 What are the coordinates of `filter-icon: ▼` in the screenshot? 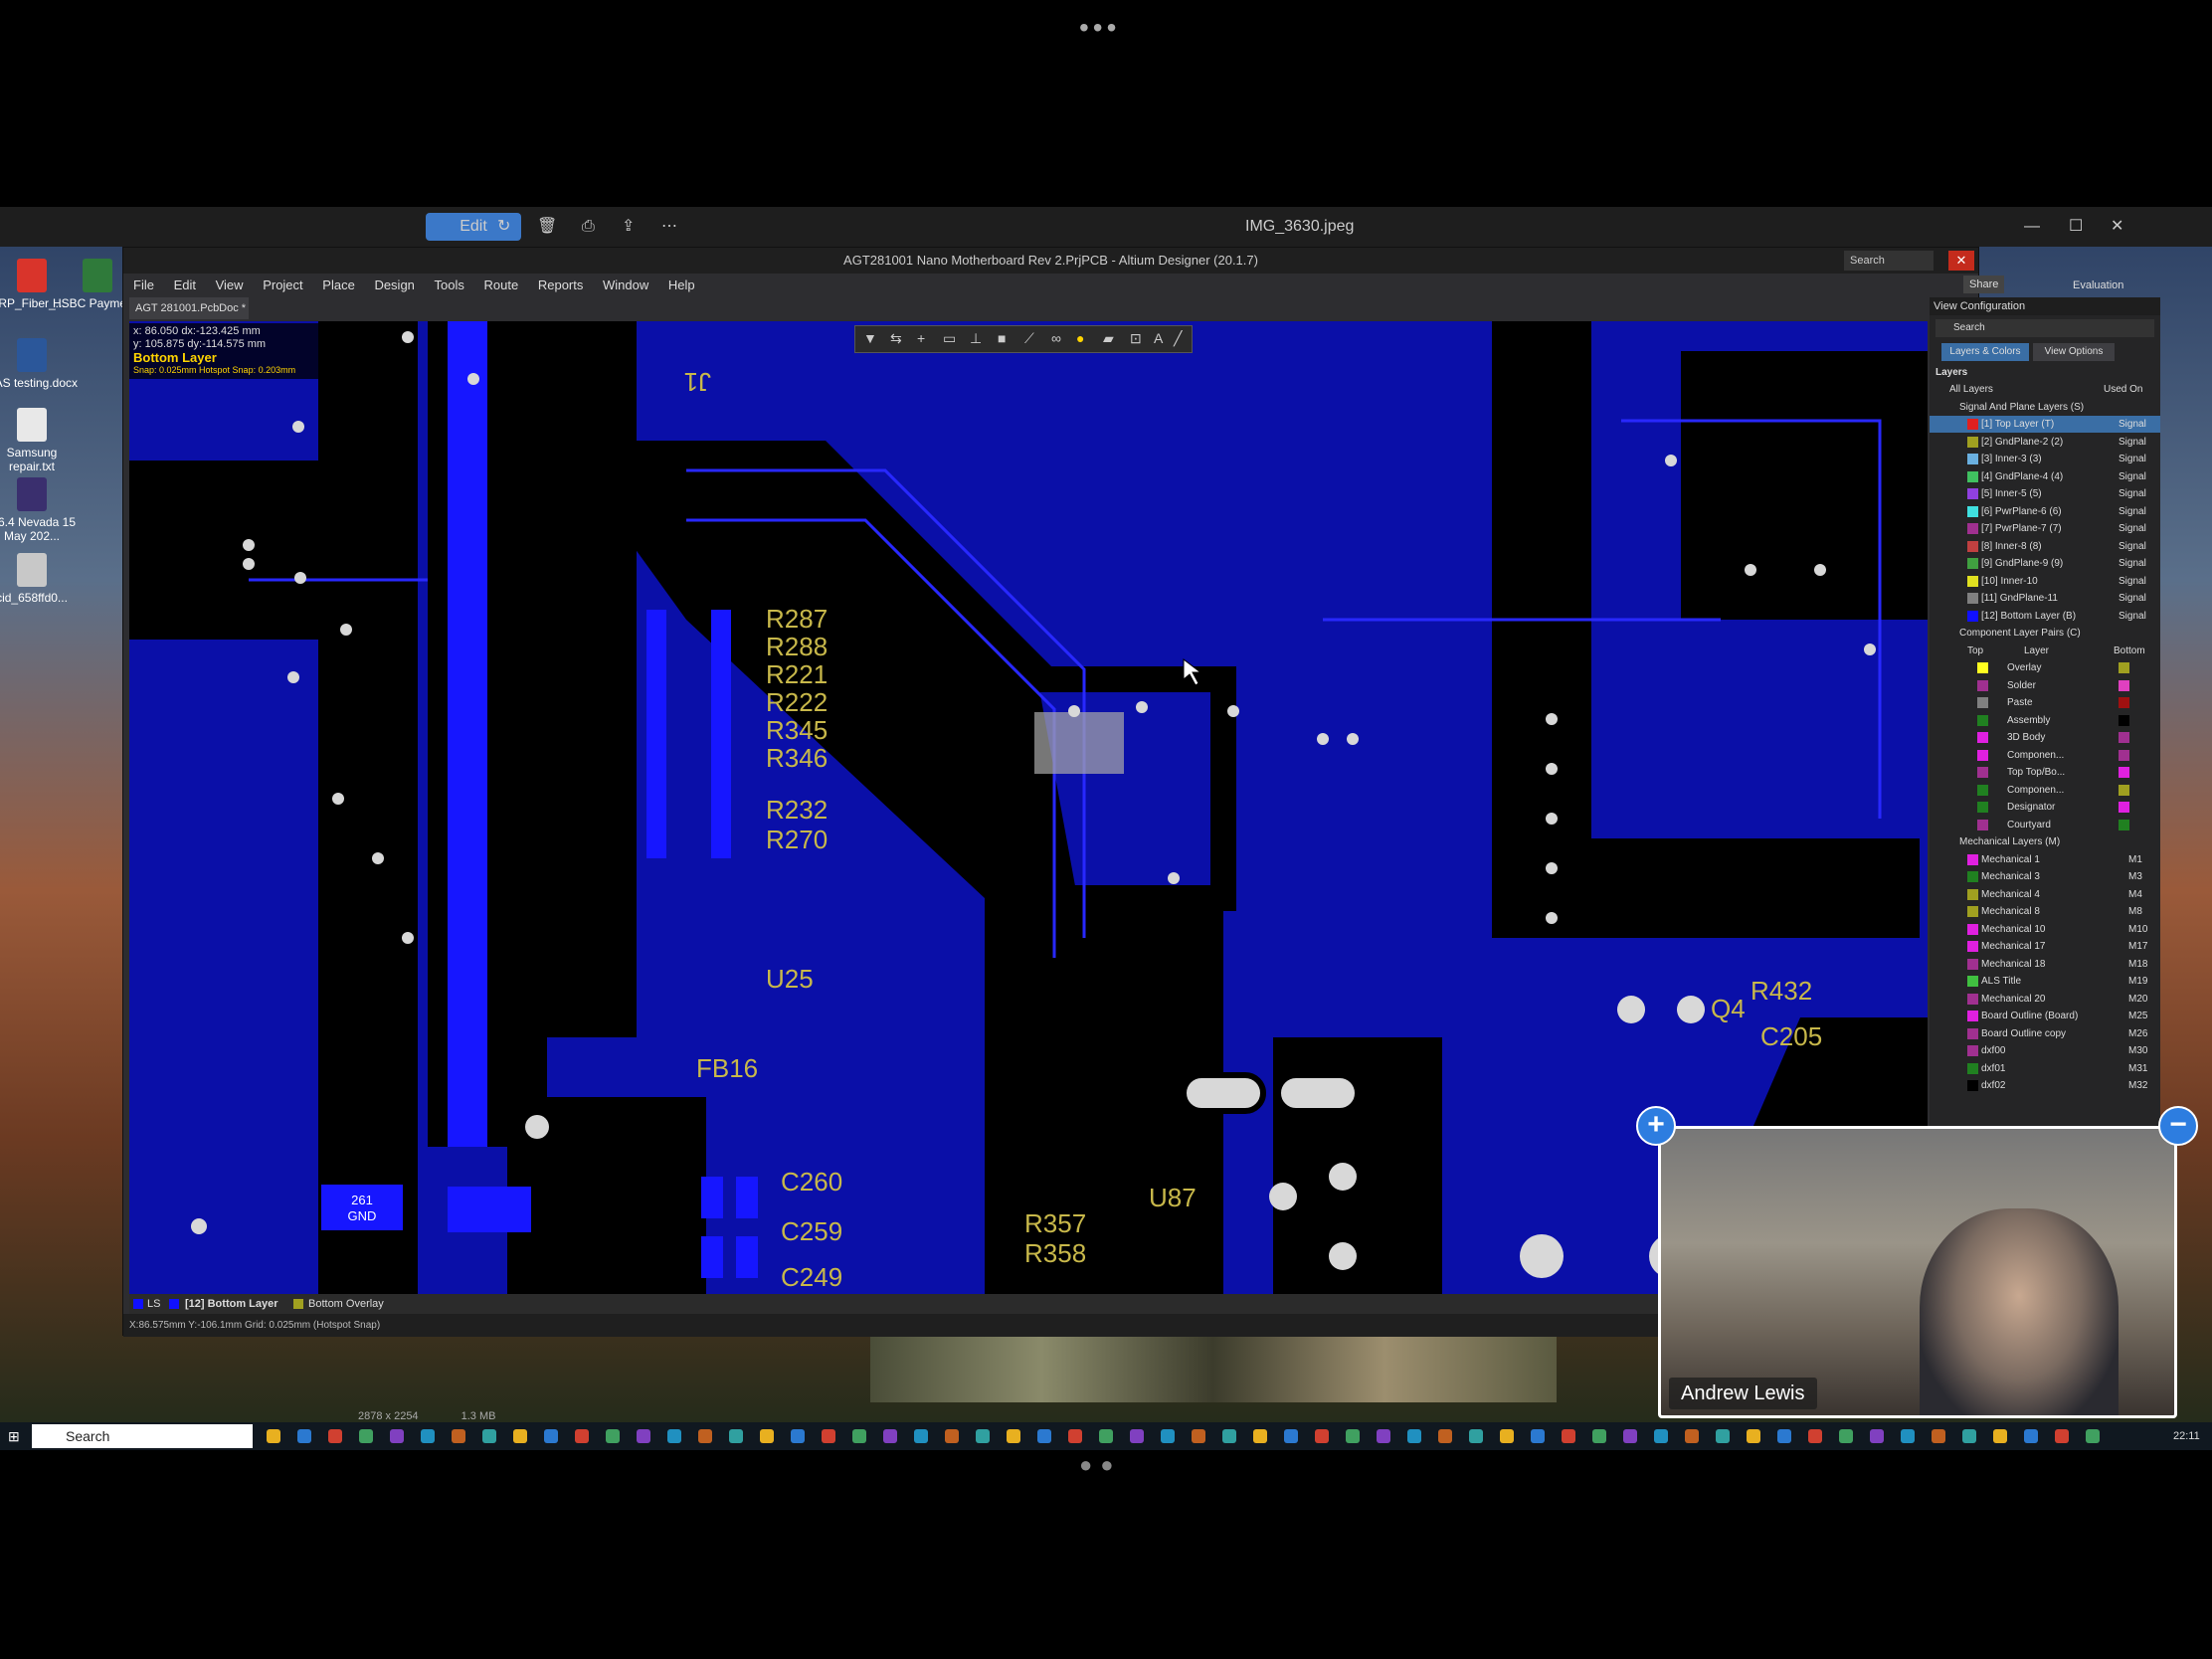 It's located at (870, 338).